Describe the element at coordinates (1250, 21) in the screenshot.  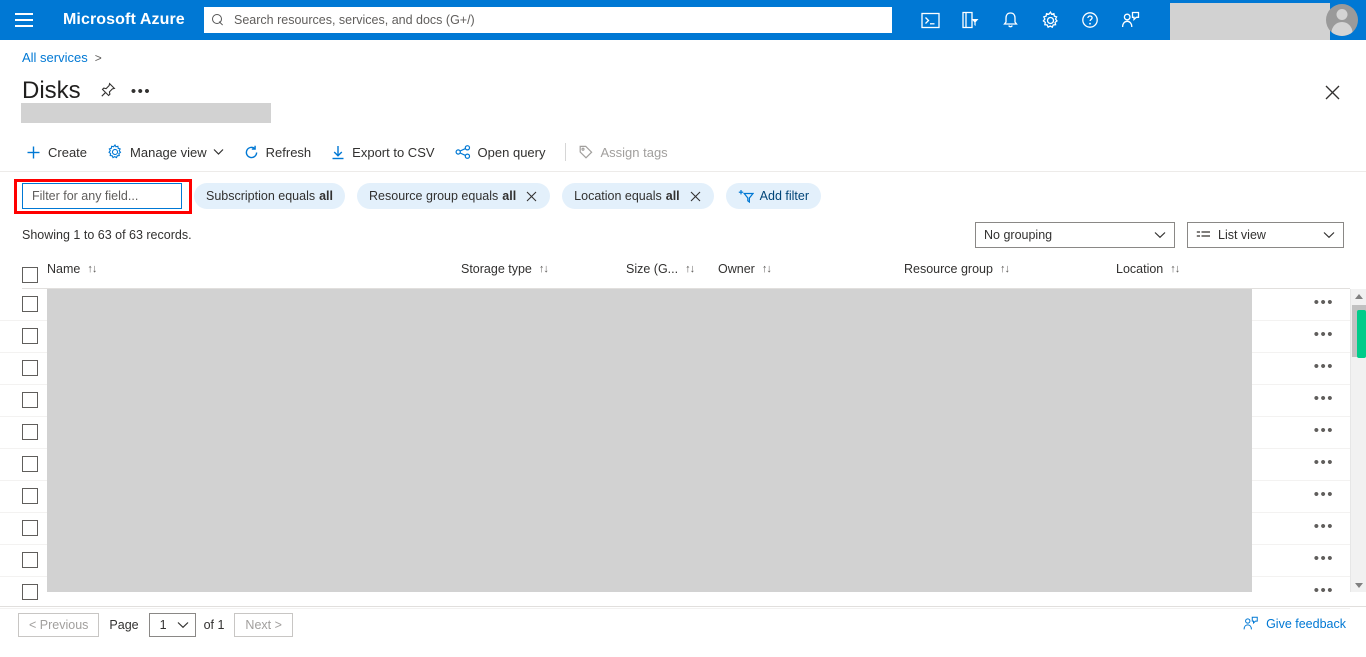
I see `redacted-account-info` at that location.